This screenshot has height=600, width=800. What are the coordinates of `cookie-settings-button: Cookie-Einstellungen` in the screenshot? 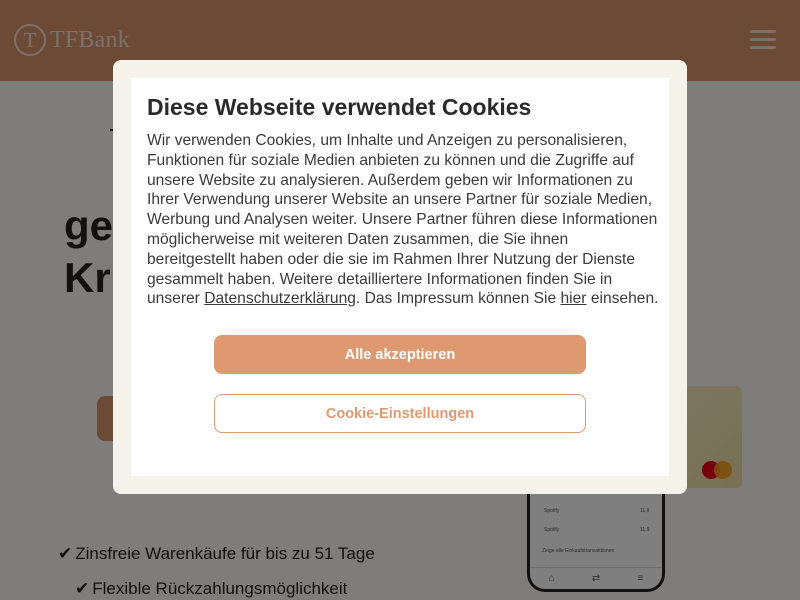 It's located at (400, 414).